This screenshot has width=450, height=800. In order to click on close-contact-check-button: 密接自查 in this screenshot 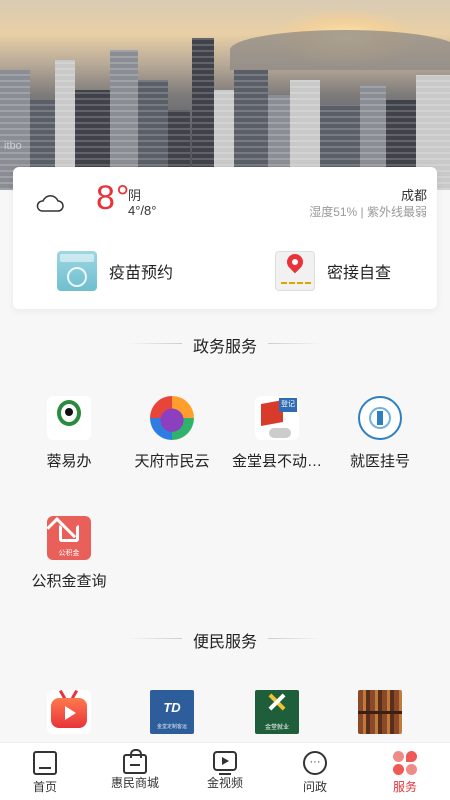, I will do `click(333, 270)`.